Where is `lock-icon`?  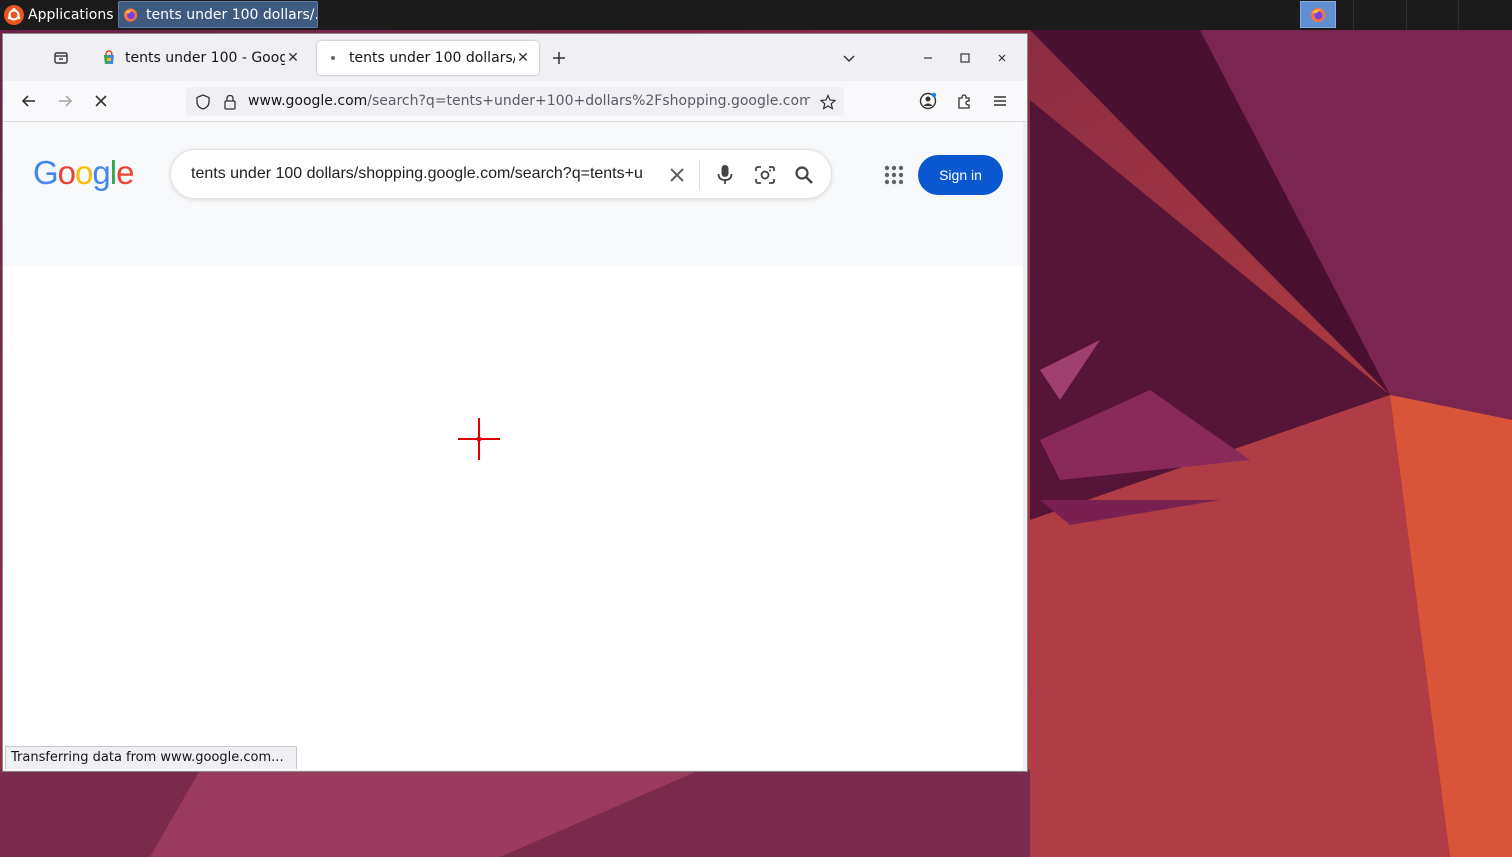
lock-icon is located at coordinates (230, 102).